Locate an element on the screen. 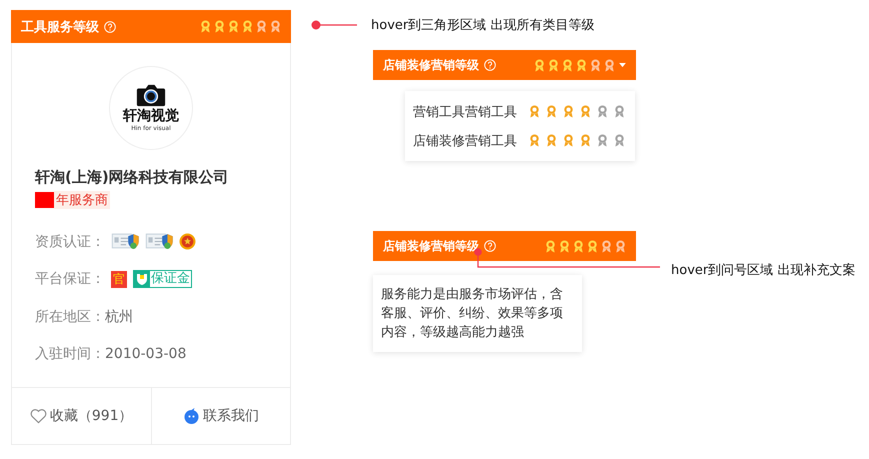  info-label: 所在地区： is located at coordinates (70, 317).